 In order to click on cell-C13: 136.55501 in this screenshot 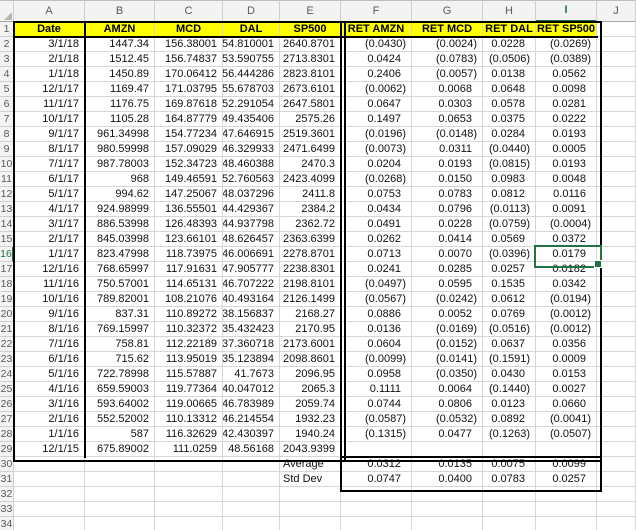, I will do `click(189, 209)`.